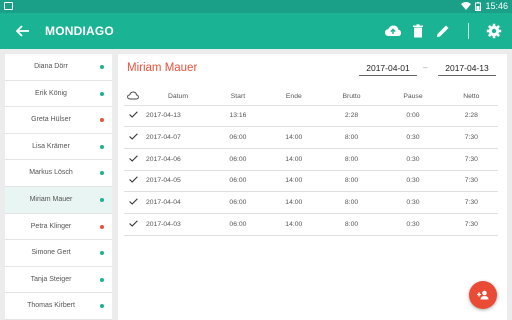 This screenshot has width=512, height=320. I want to click on cell-pause: 0:00, so click(413, 115).